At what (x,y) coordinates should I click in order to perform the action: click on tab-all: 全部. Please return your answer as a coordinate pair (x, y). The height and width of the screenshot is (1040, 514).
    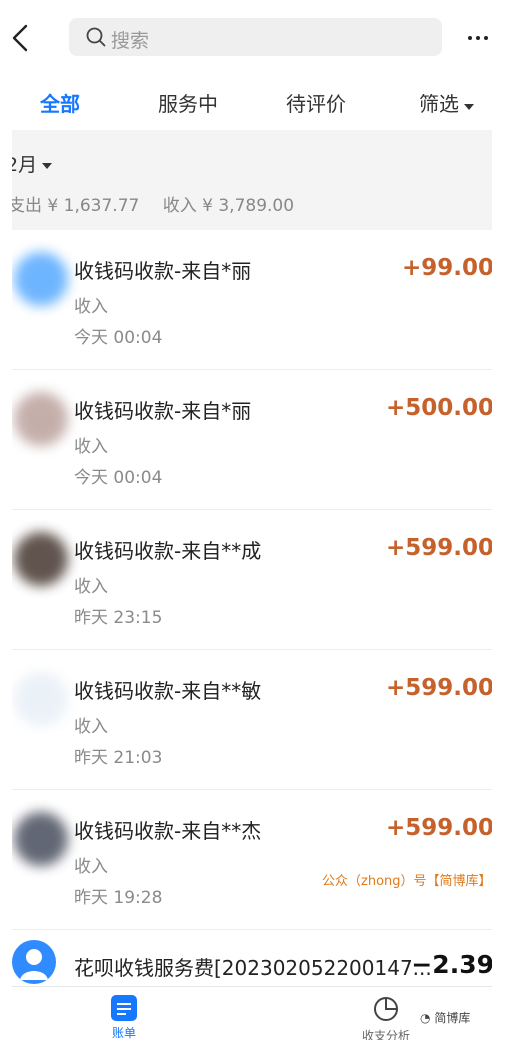
    Looking at the image, I should click on (60, 102).